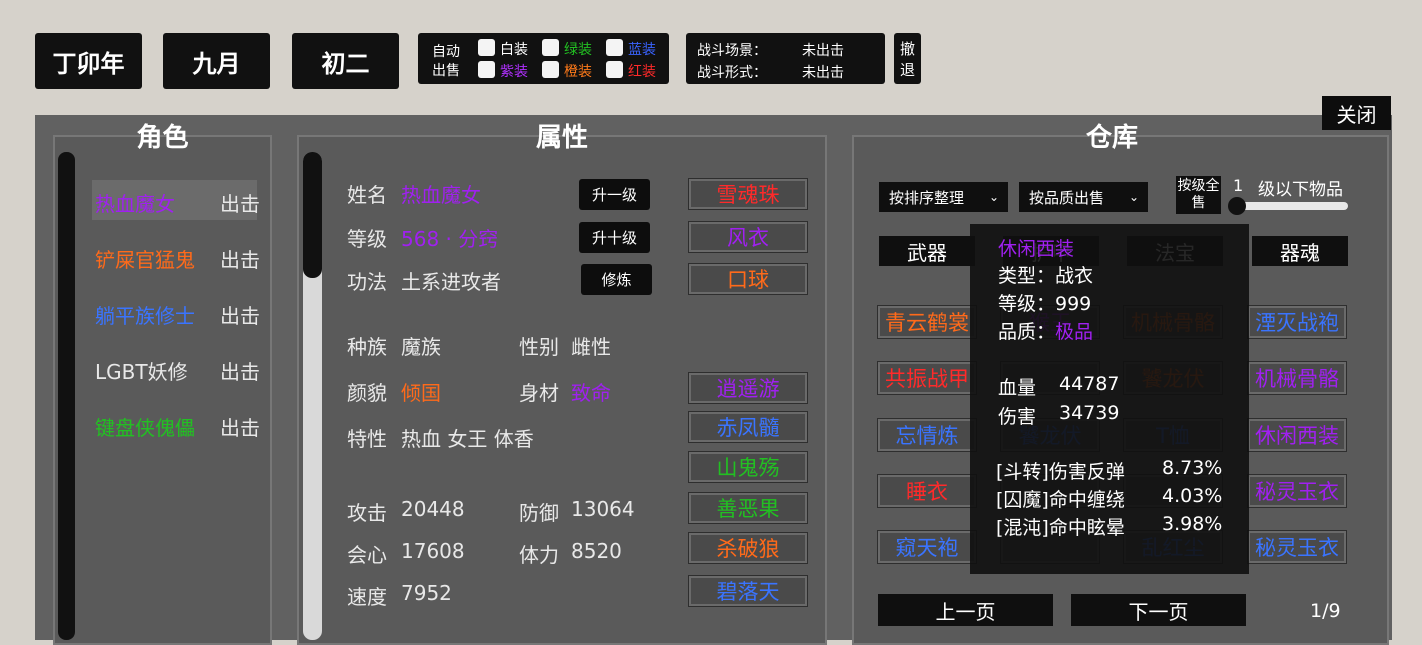 The height and width of the screenshot is (645, 1422). What do you see at coordinates (578, 50) in the screenshot?
I see `sell-option-label: 绿装` at bounding box center [578, 50].